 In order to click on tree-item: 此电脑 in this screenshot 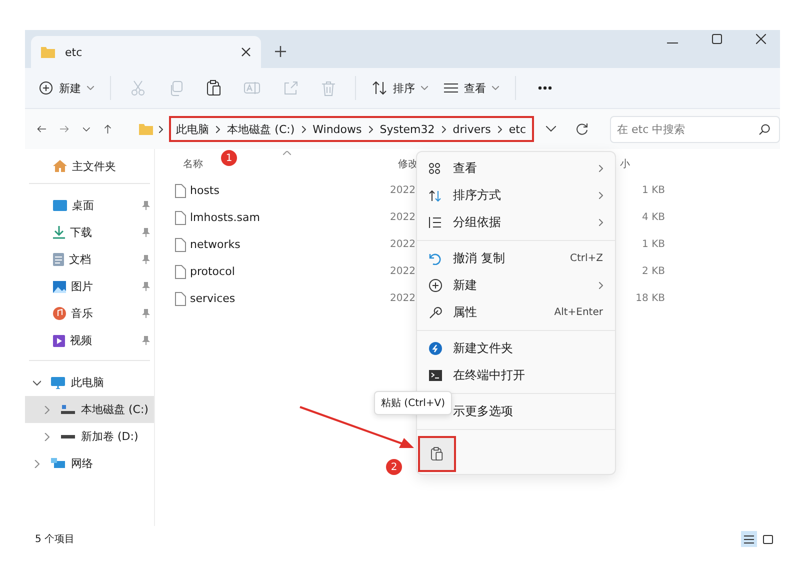, I will do `click(89, 382)`.